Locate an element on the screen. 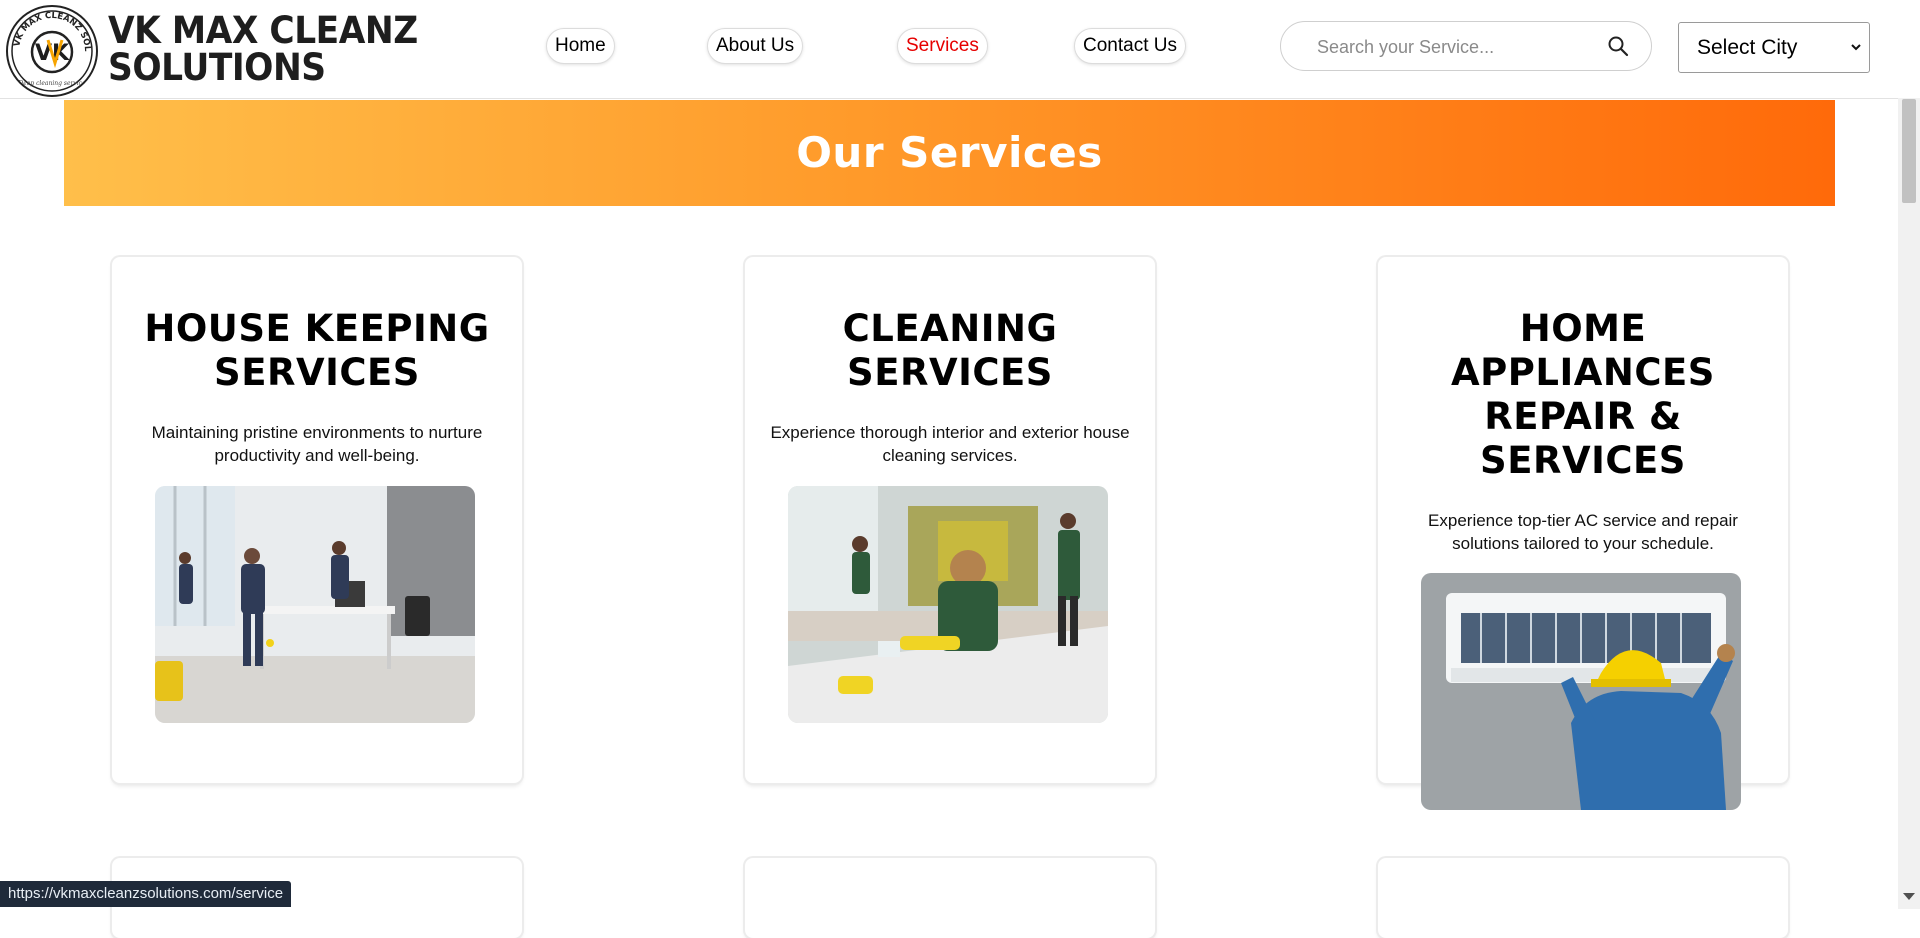  scroll-down-arrow-icon is located at coordinates (1909, 896).